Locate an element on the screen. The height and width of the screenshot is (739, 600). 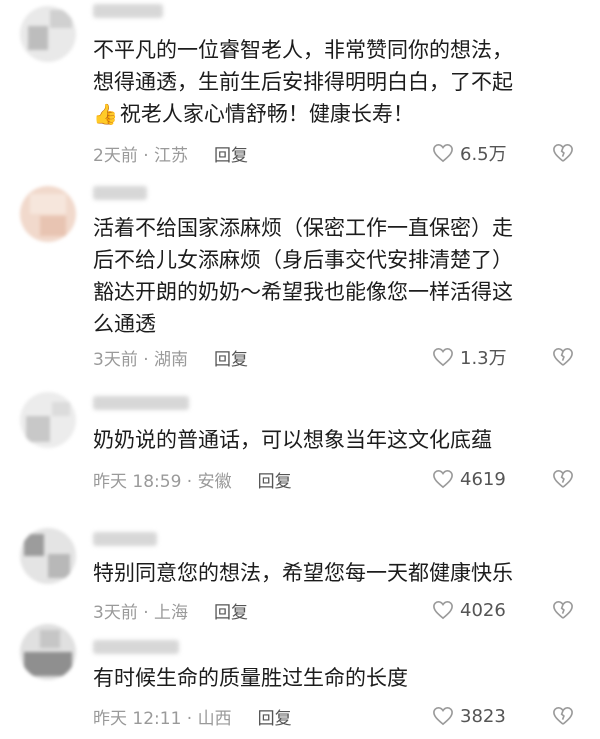
comment-meta: 昨天 18:59 · 安徽 回复 is located at coordinates (192, 479).